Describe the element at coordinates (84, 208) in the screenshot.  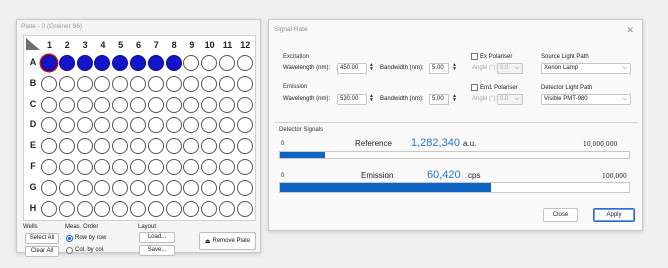
I see `well-H3` at that location.